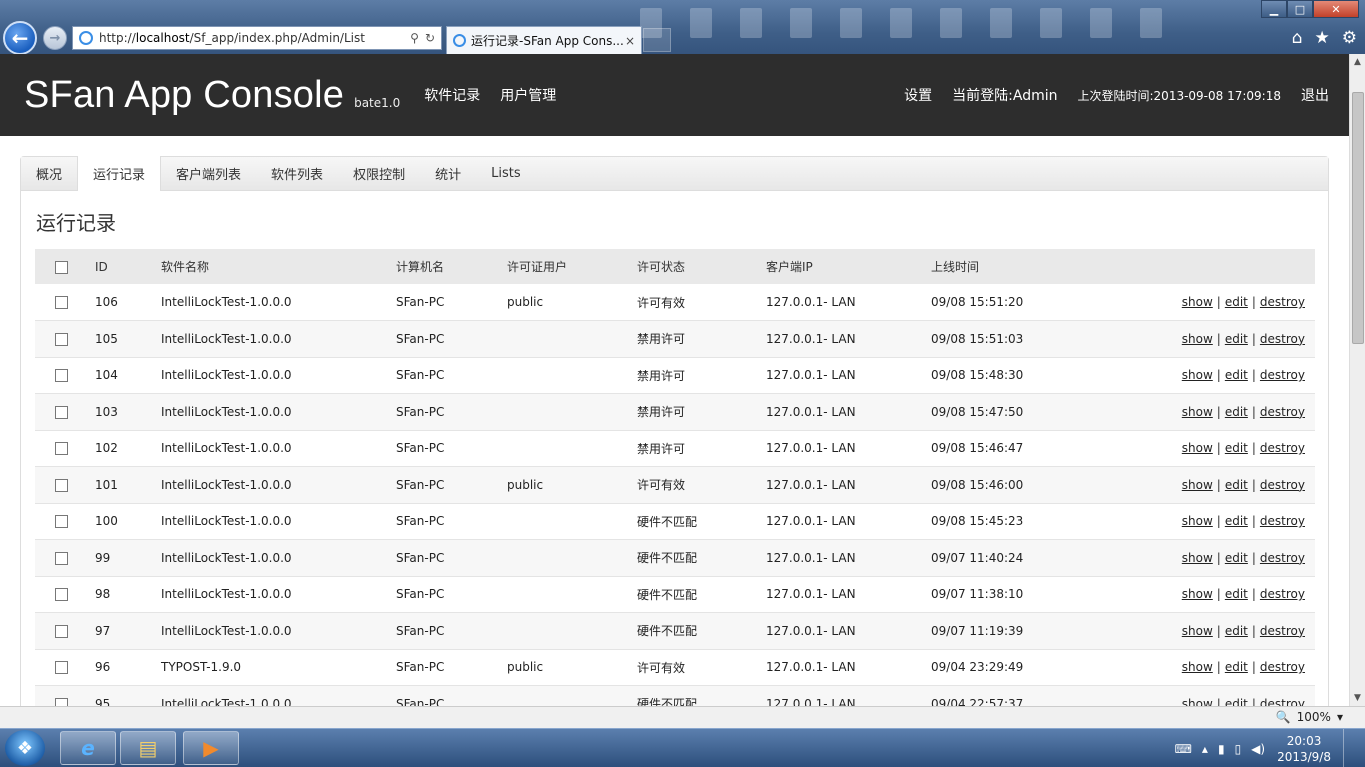 The image size is (1365, 767). I want to click on col-license-user: 许可证用户, so click(572, 266).